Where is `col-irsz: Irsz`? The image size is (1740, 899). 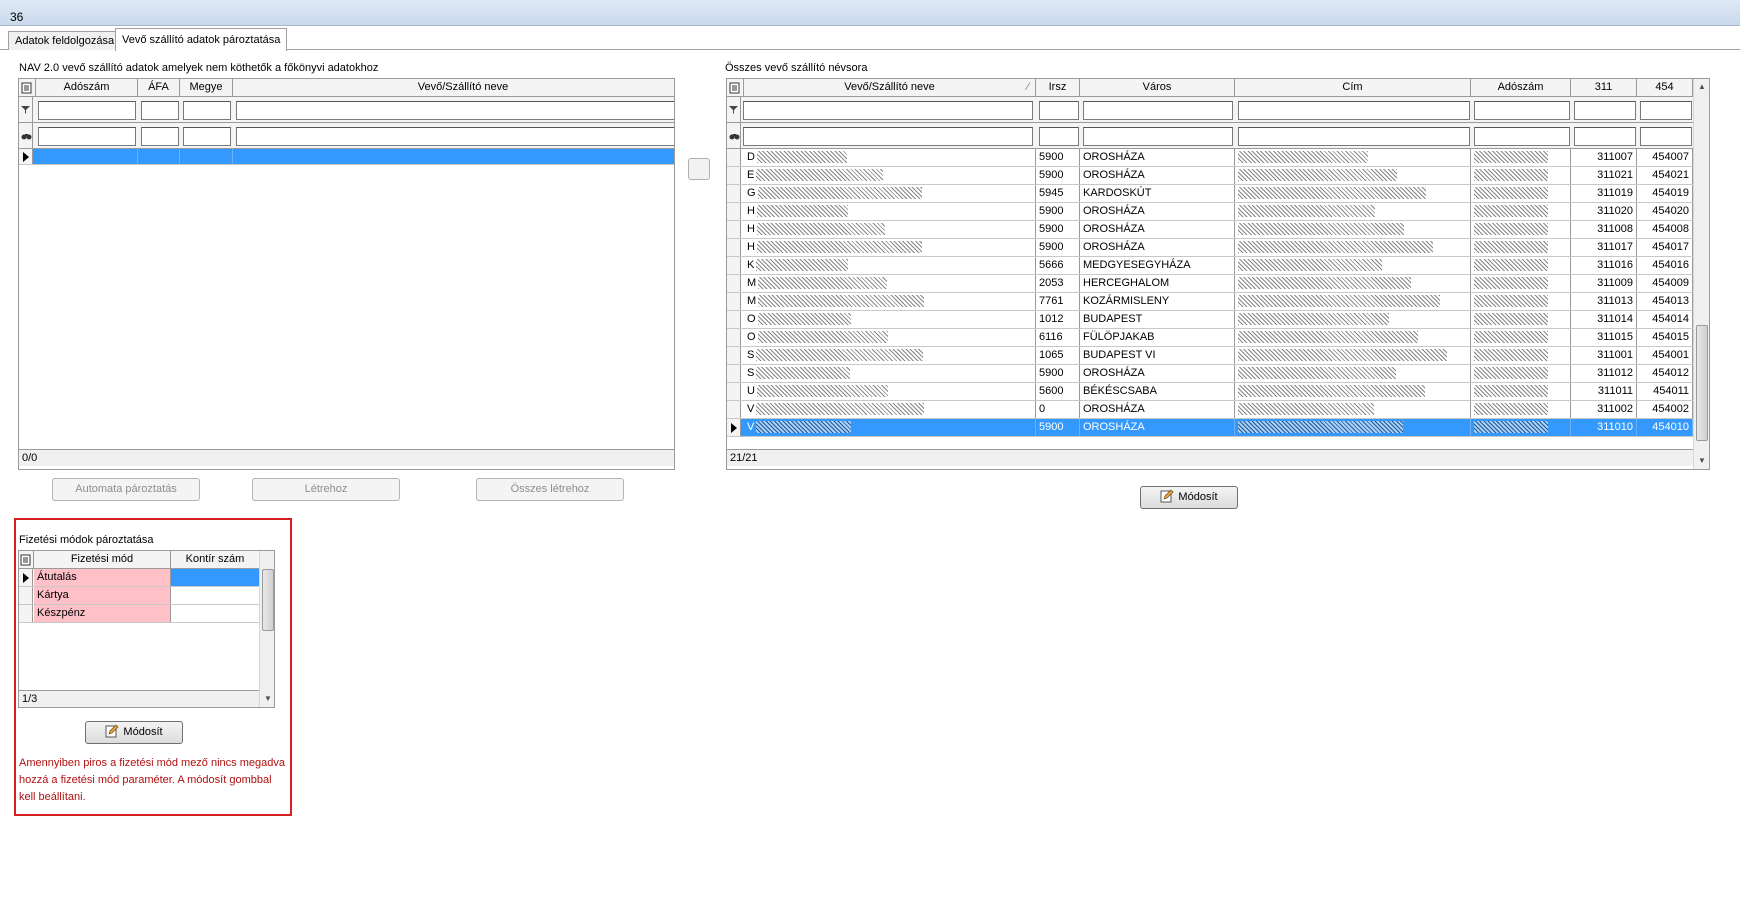
col-irsz: Irsz is located at coordinates (1058, 87).